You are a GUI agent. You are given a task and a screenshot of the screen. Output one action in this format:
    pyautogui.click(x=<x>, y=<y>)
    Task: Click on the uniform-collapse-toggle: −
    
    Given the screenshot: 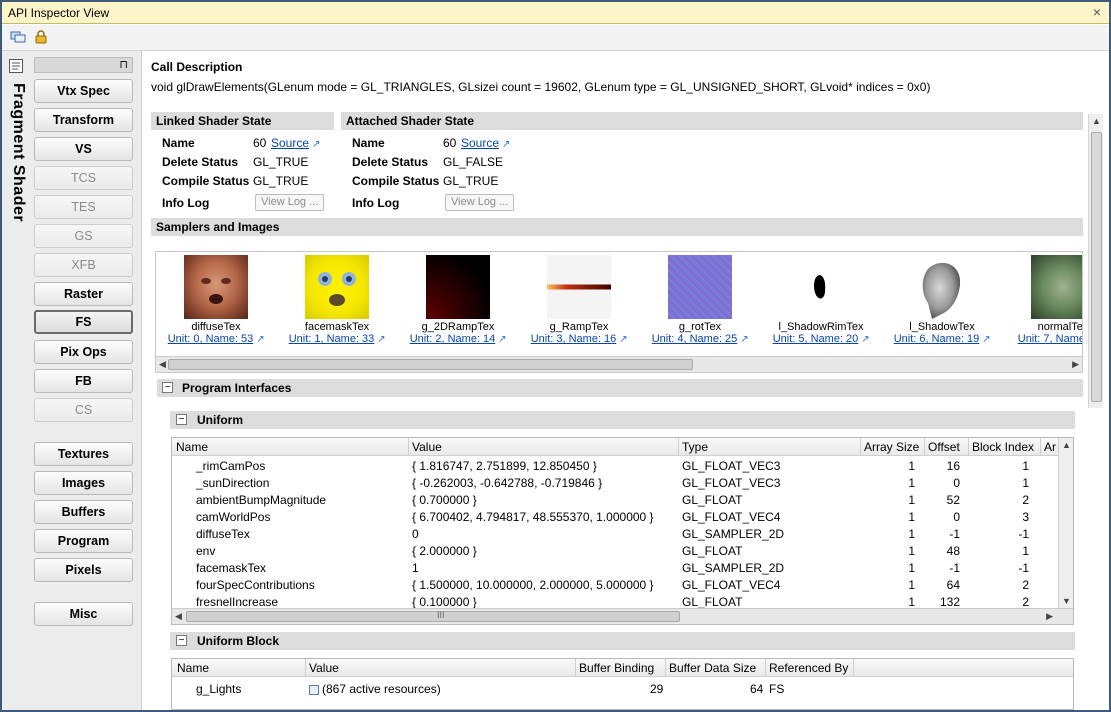 What is the action you would take?
    pyautogui.click(x=181, y=419)
    